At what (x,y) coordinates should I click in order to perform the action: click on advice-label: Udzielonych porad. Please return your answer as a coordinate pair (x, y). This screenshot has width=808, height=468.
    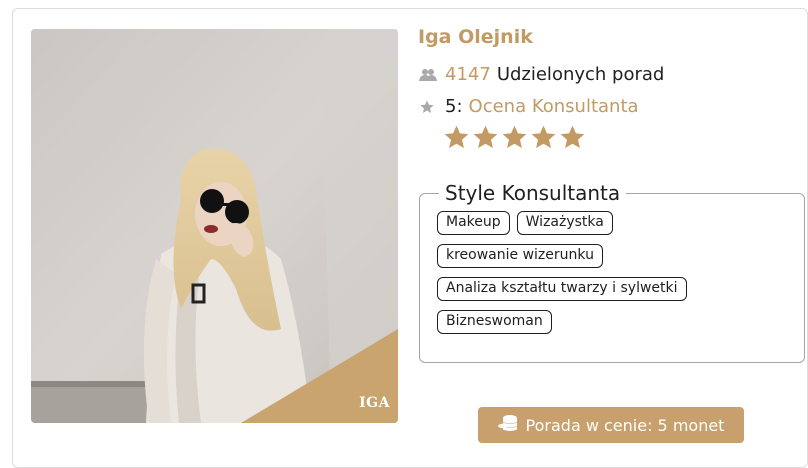
    Looking at the image, I should click on (580, 74).